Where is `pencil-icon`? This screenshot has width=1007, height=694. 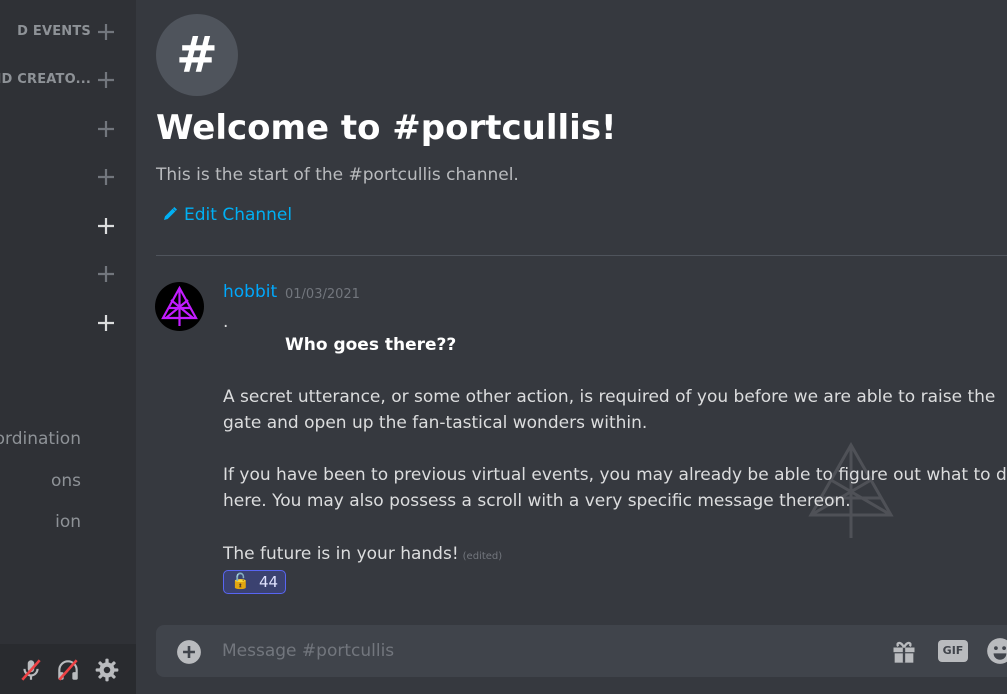 pencil-icon is located at coordinates (171, 213).